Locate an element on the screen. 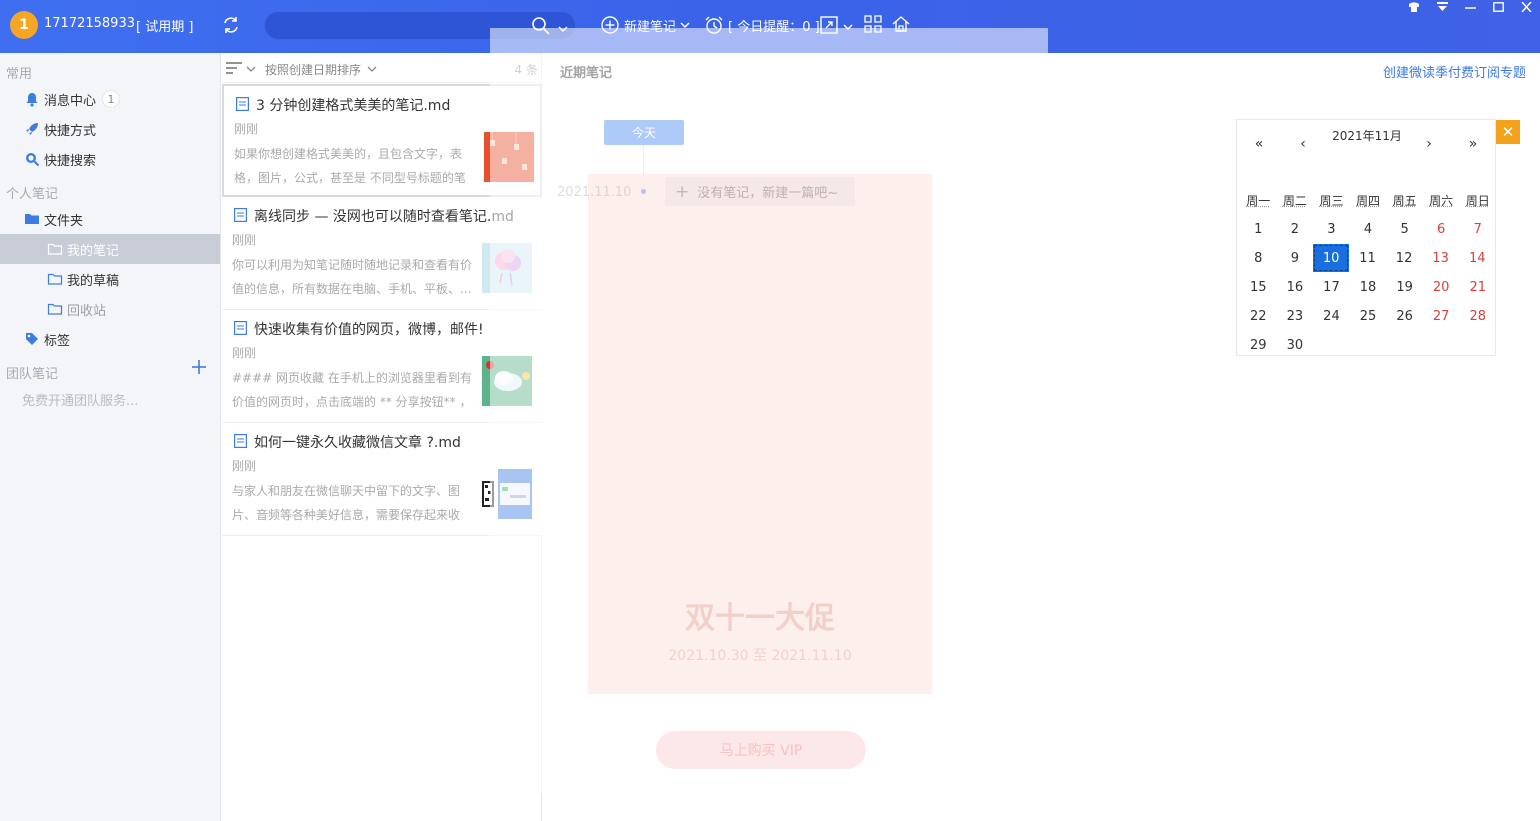 The width and height of the screenshot is (1540, 821). close-calendar-button: ✕ is located at coordinates (1508, 132).